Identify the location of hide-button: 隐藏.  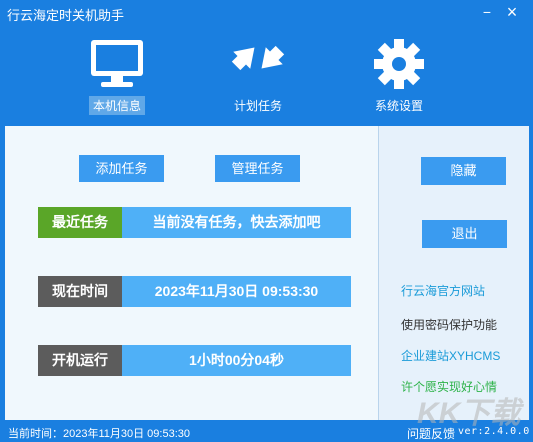
(463, 171).